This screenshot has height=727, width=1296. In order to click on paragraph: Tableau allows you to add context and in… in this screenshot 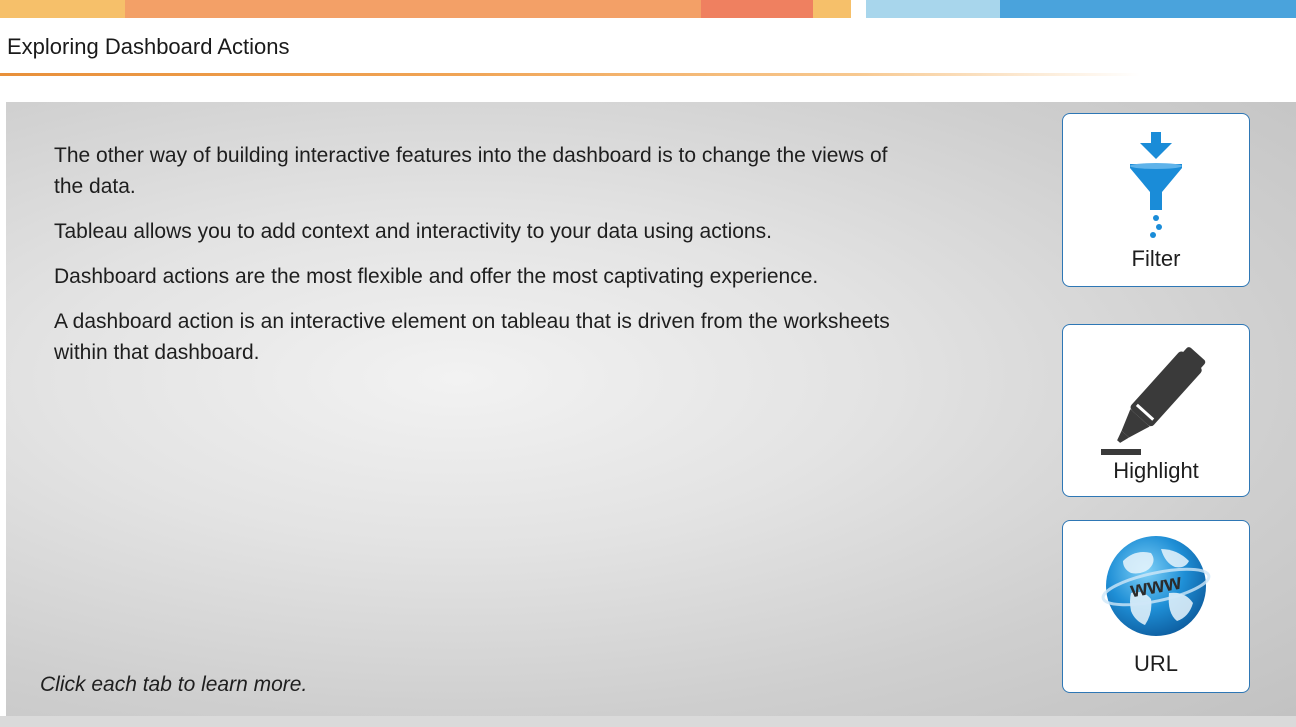, I will do `click(413, 231)`.